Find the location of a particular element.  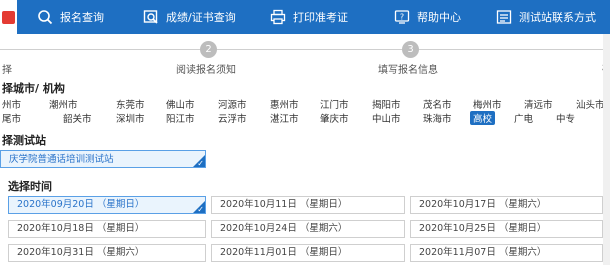

city-option: 广电 is located at coordinates (523, 118).